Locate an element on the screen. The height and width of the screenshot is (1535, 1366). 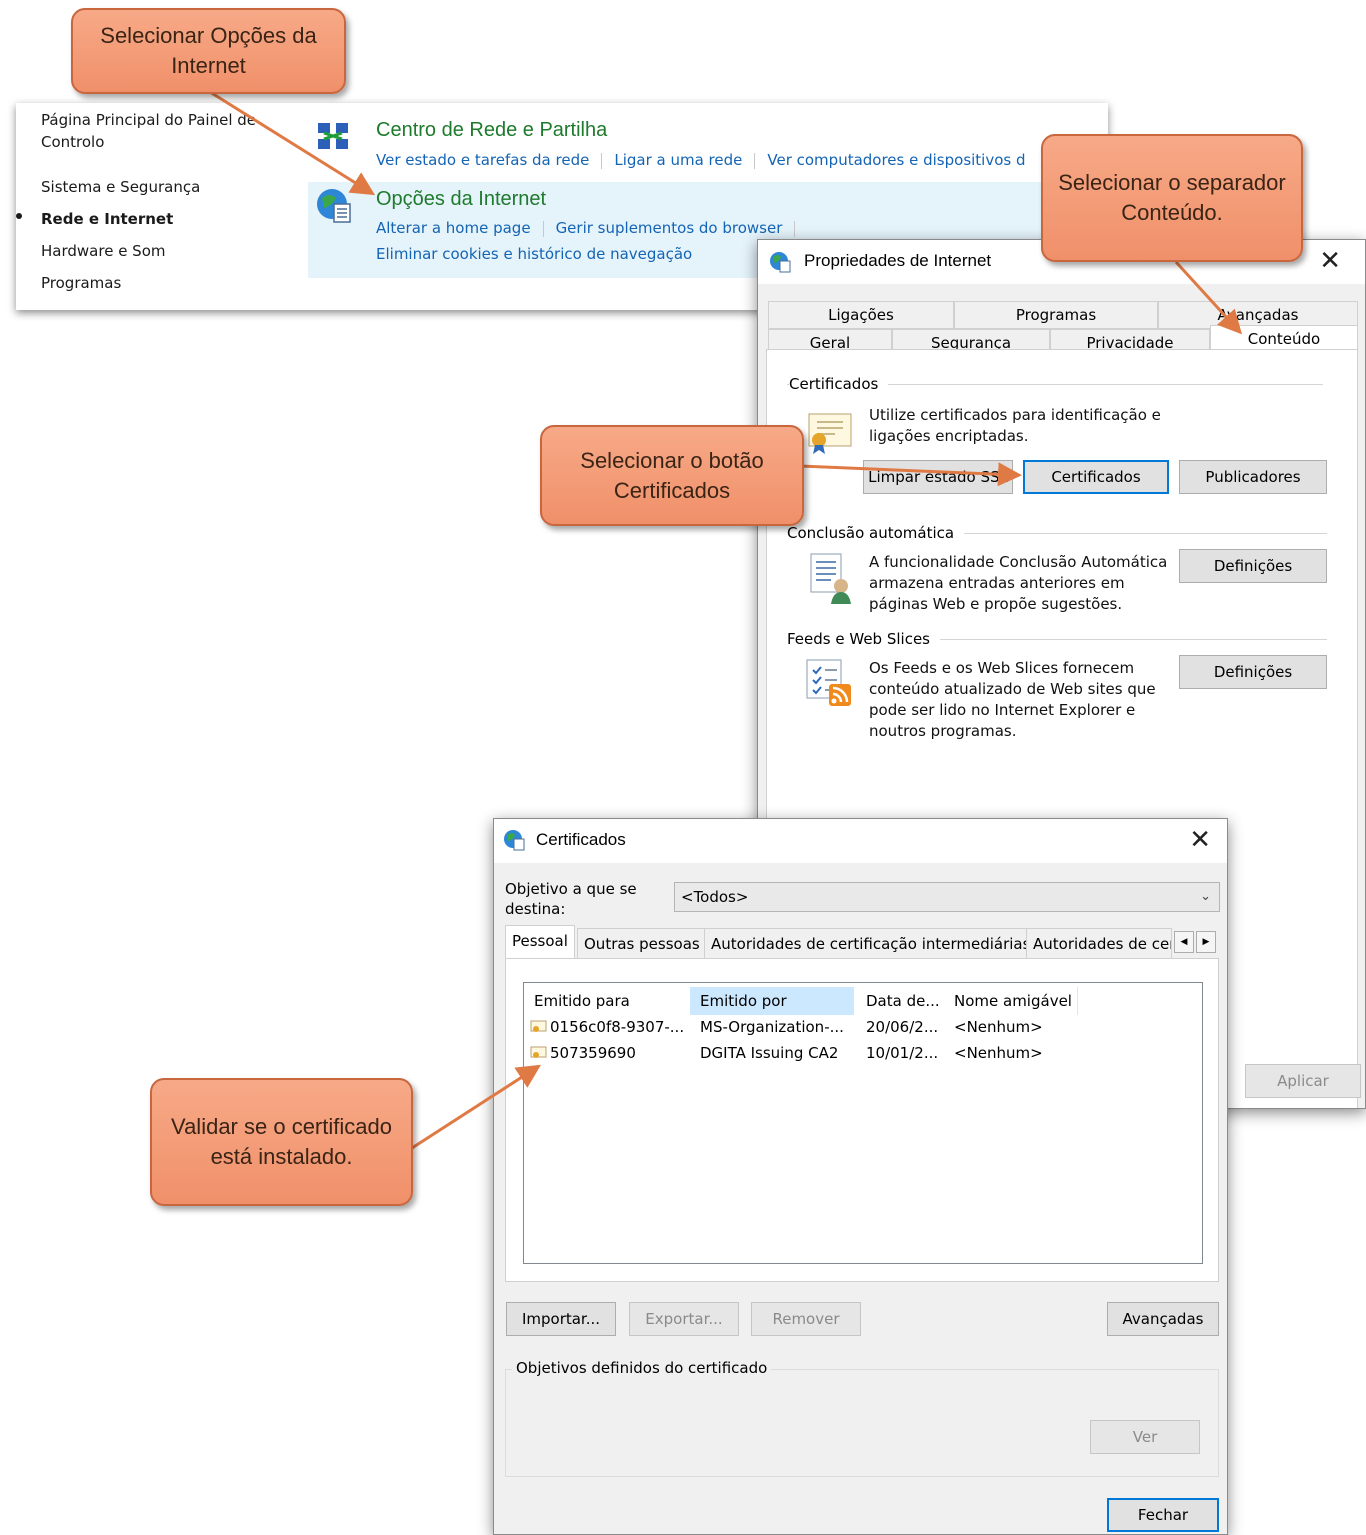
tab-programs: Programas is located at coordinates (1056, 315).